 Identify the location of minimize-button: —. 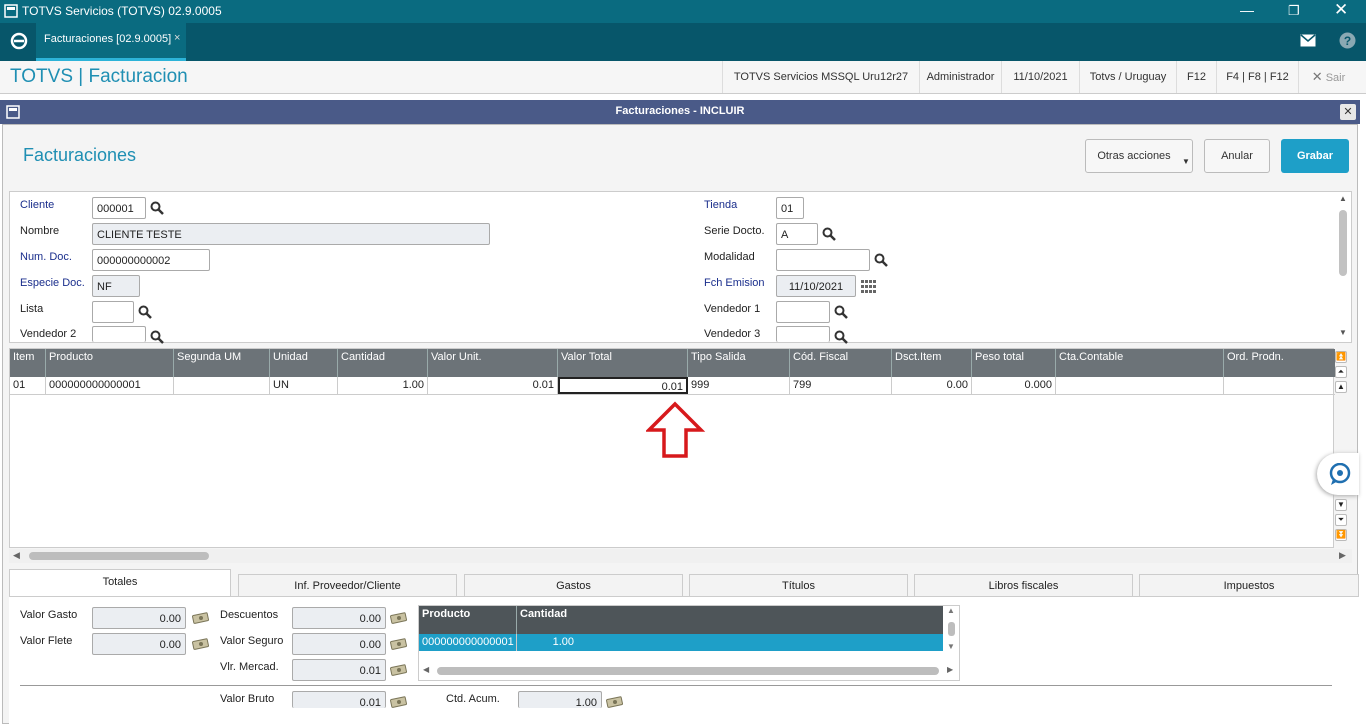
(1247, 10).